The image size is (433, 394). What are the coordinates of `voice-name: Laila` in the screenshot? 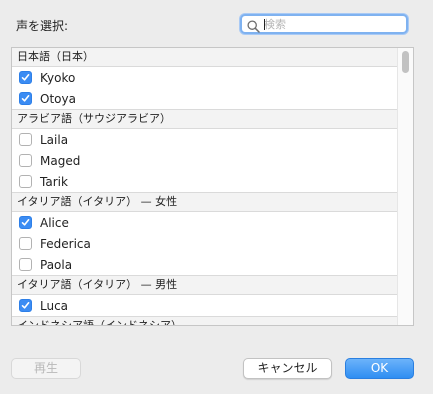 It's located at (54, 139).